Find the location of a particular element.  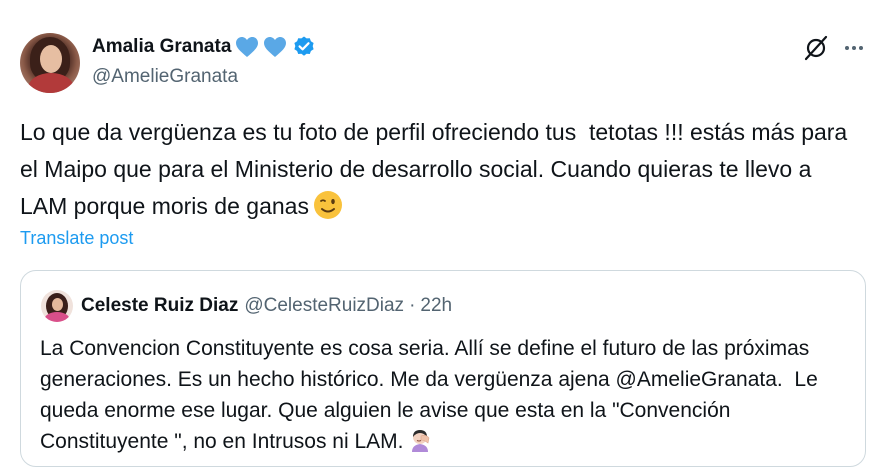

author-name: Amalia Granata is located at coordinates (161, 47).